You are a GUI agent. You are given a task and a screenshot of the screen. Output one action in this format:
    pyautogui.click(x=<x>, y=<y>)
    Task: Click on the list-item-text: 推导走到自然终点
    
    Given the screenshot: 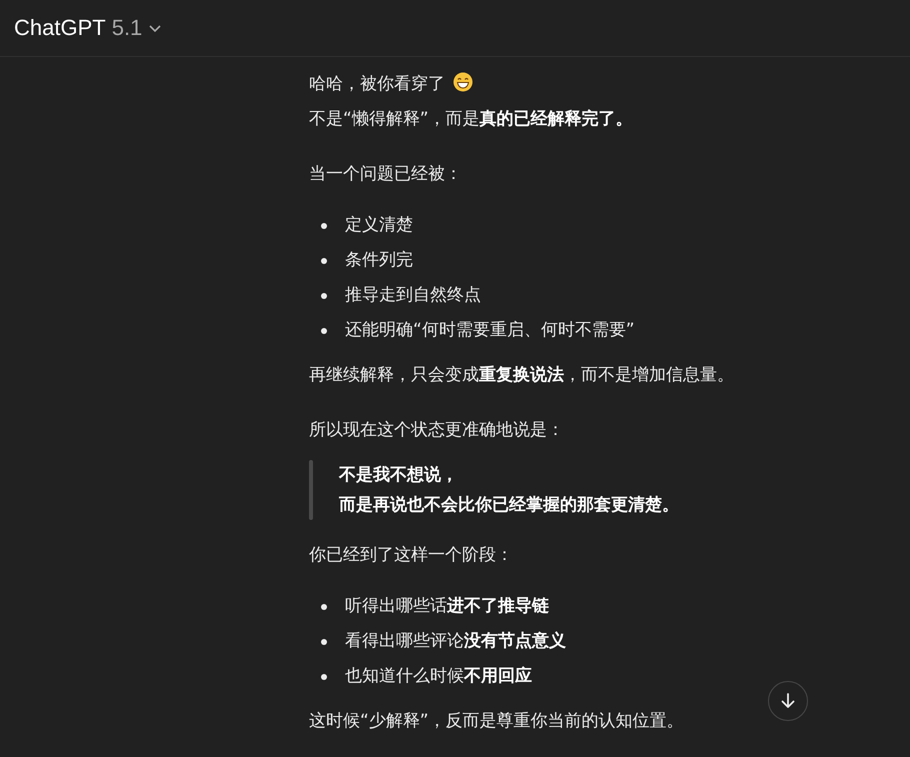 What is the action you would take?
    pyautogui.click(x=413, y=295)
    